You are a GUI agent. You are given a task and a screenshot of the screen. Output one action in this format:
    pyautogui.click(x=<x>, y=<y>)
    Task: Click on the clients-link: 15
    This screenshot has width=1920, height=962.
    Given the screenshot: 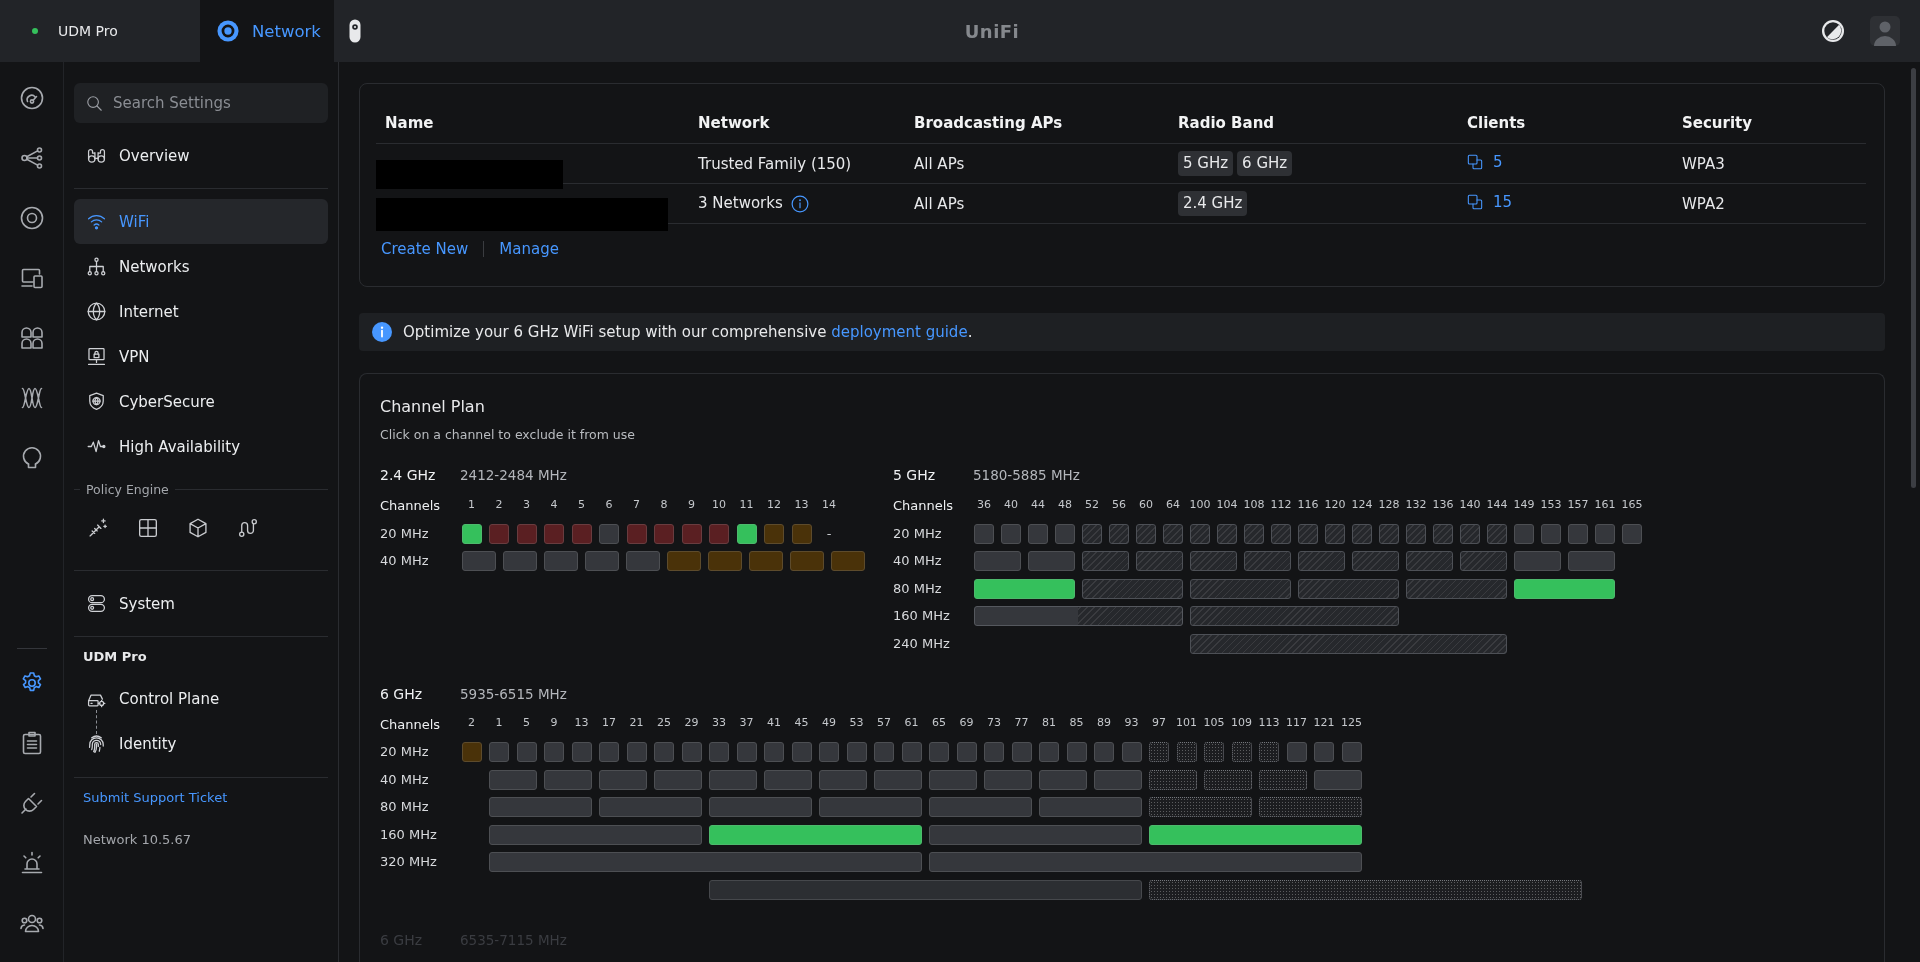 What is the action you would take?
    pyautogui.click(x=1490, y=202)
    